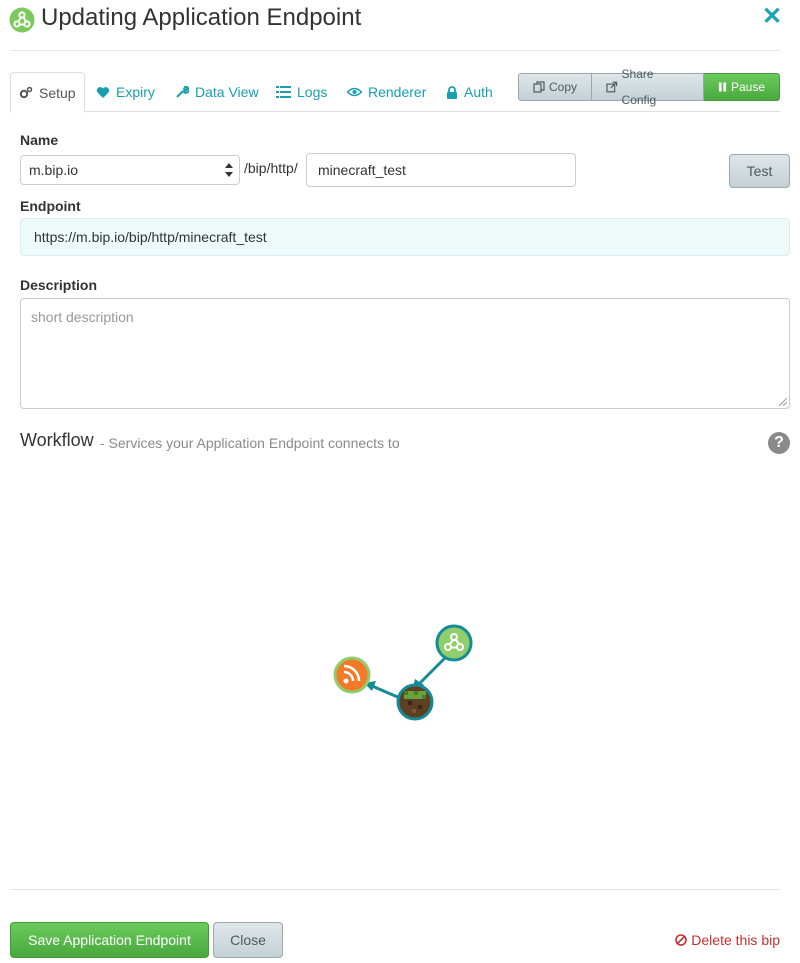  I want to click on tab-setup: Setup, so click(47, 92).